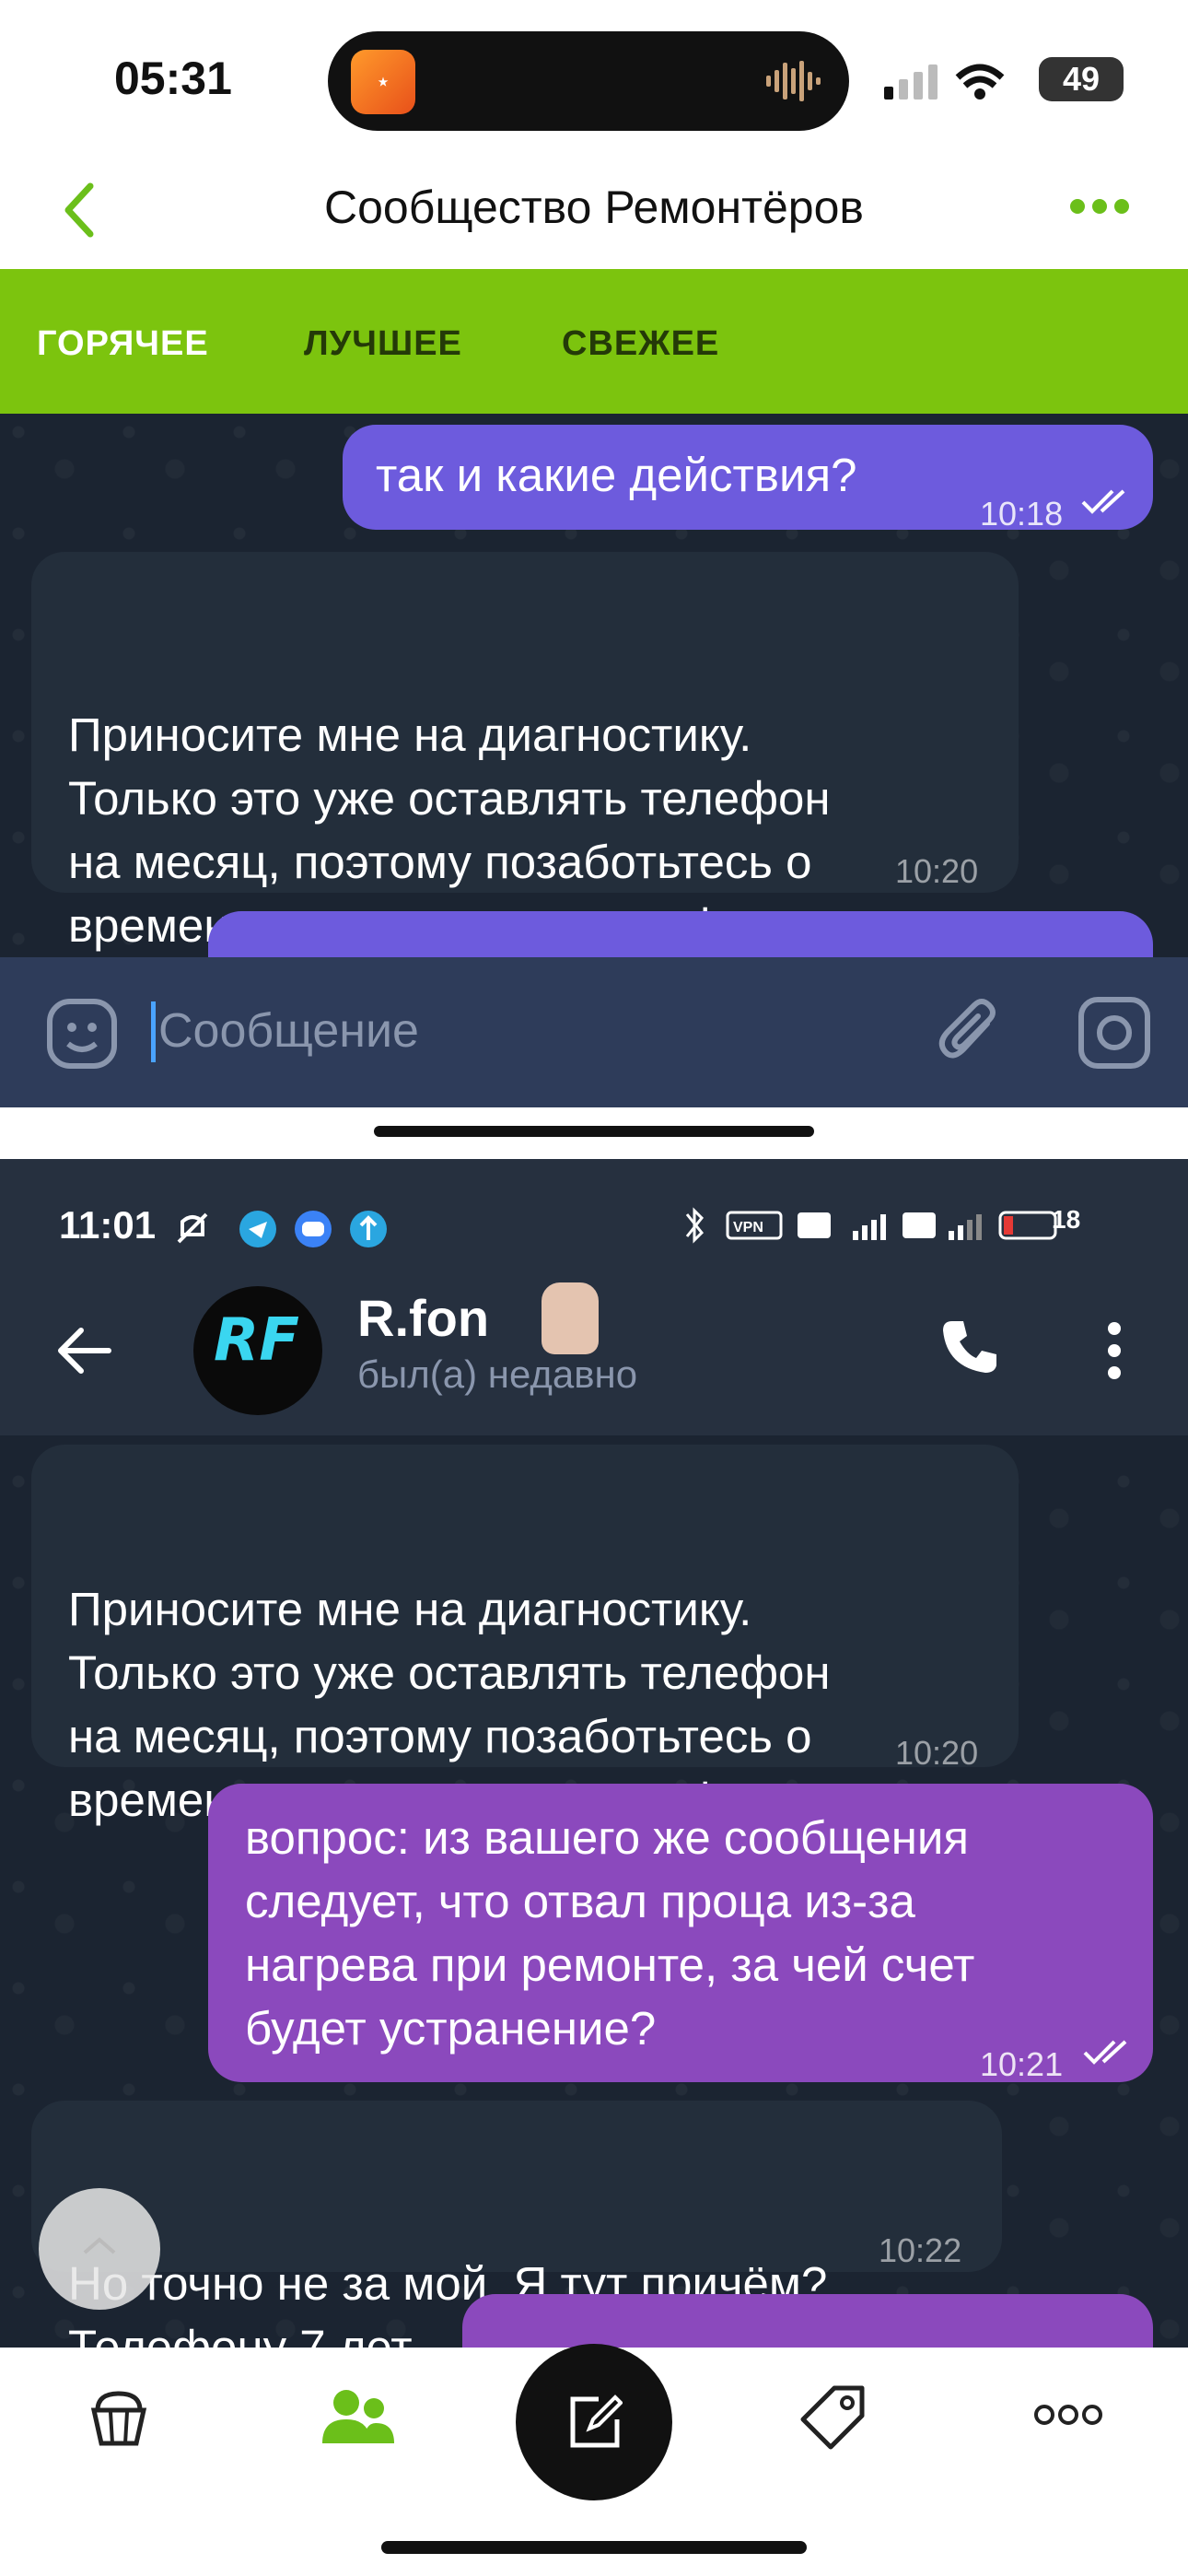 The height and width of the screenshot is (2576, 1188). Describe the element at coordinates (1103, 208) in the screenshot. I see `more-dots-icon` at that location.